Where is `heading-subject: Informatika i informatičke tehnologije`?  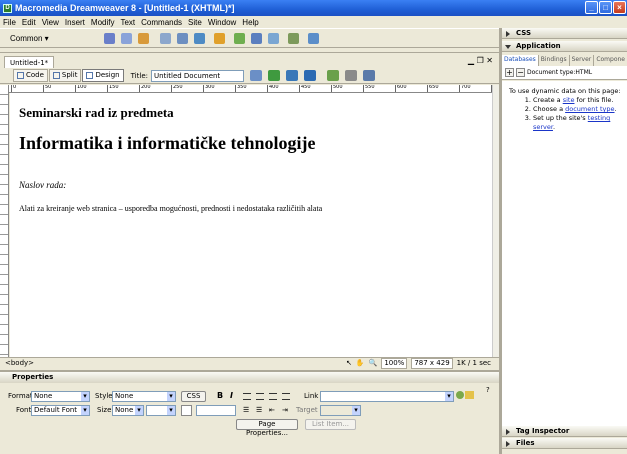
heading-subject: Informatika i informatičke tehnologije is located at coordinates (255, 143).